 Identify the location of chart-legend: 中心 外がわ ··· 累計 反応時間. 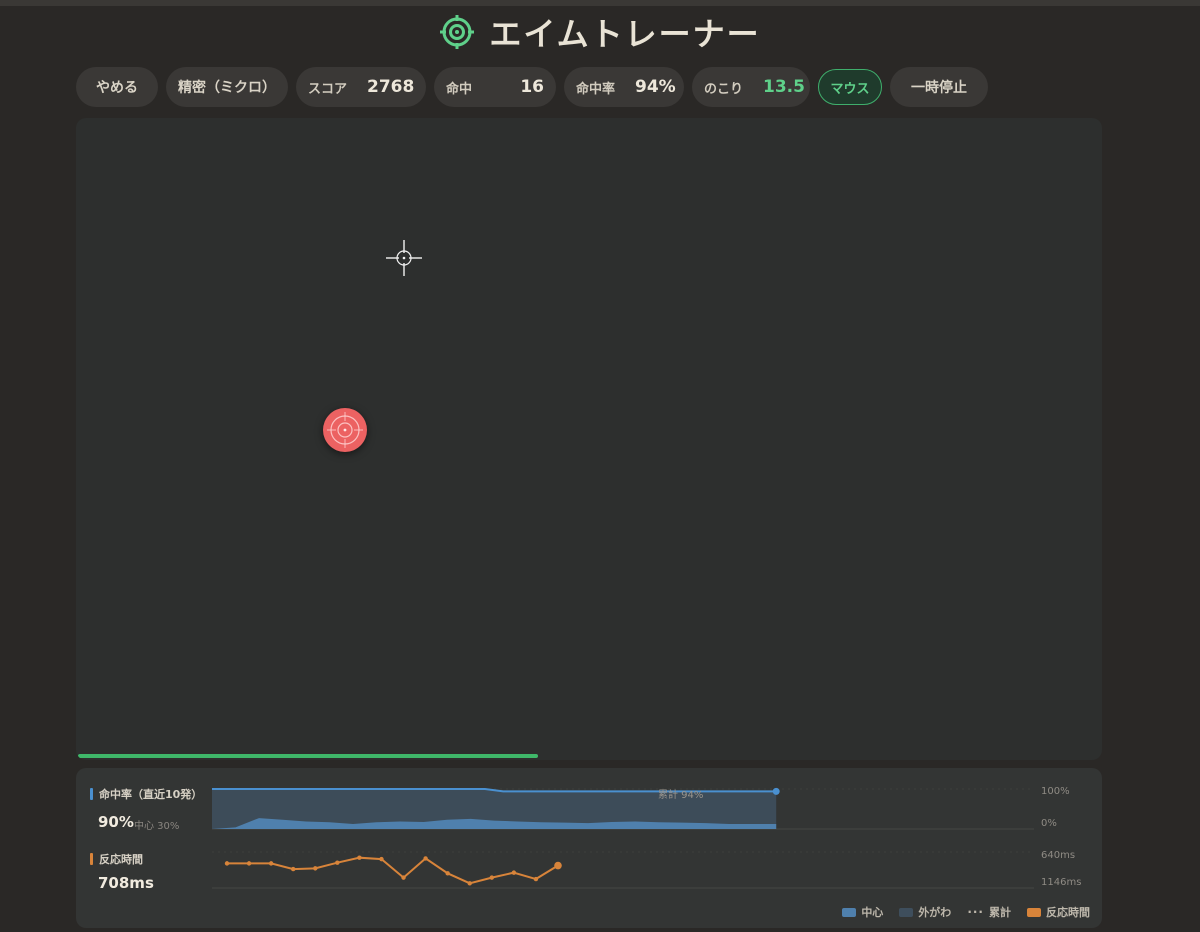
(966, 912).